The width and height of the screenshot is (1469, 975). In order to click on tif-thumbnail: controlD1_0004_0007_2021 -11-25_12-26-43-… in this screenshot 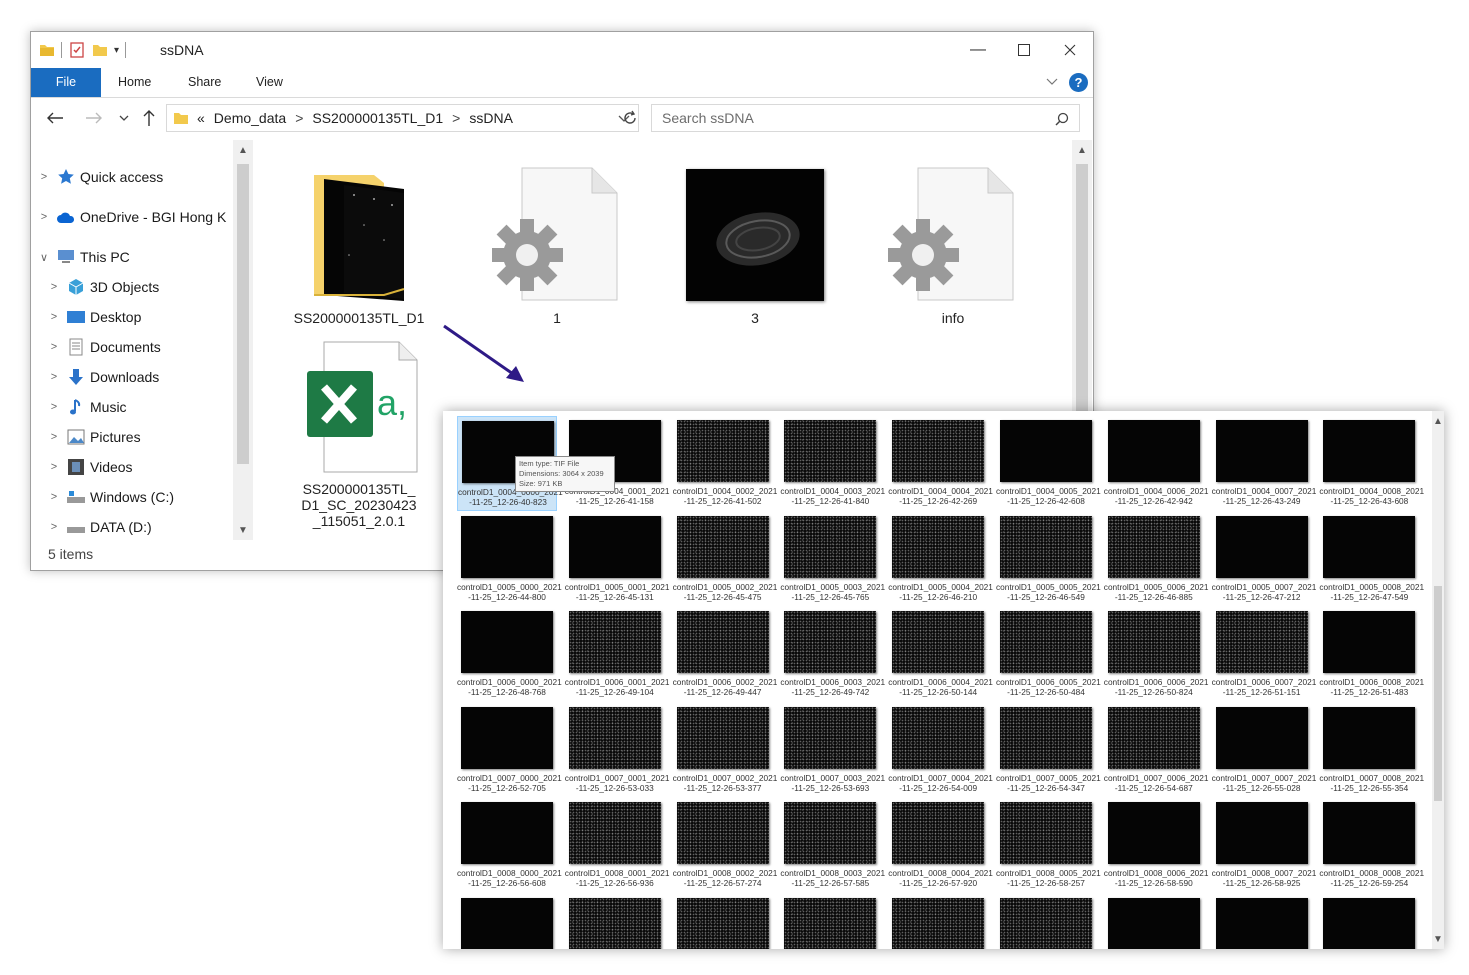, I will do `click(1264, 463)`.